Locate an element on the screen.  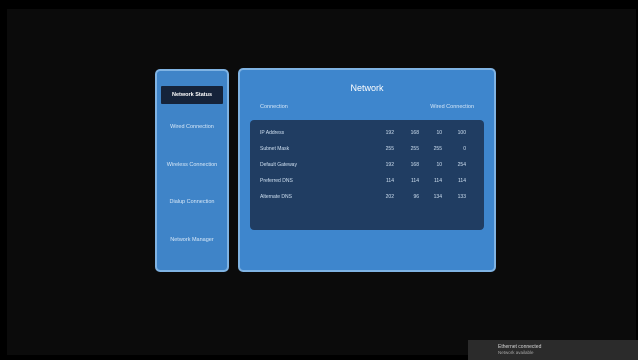
row-label: IP Address is located at coordinates (272, 133).